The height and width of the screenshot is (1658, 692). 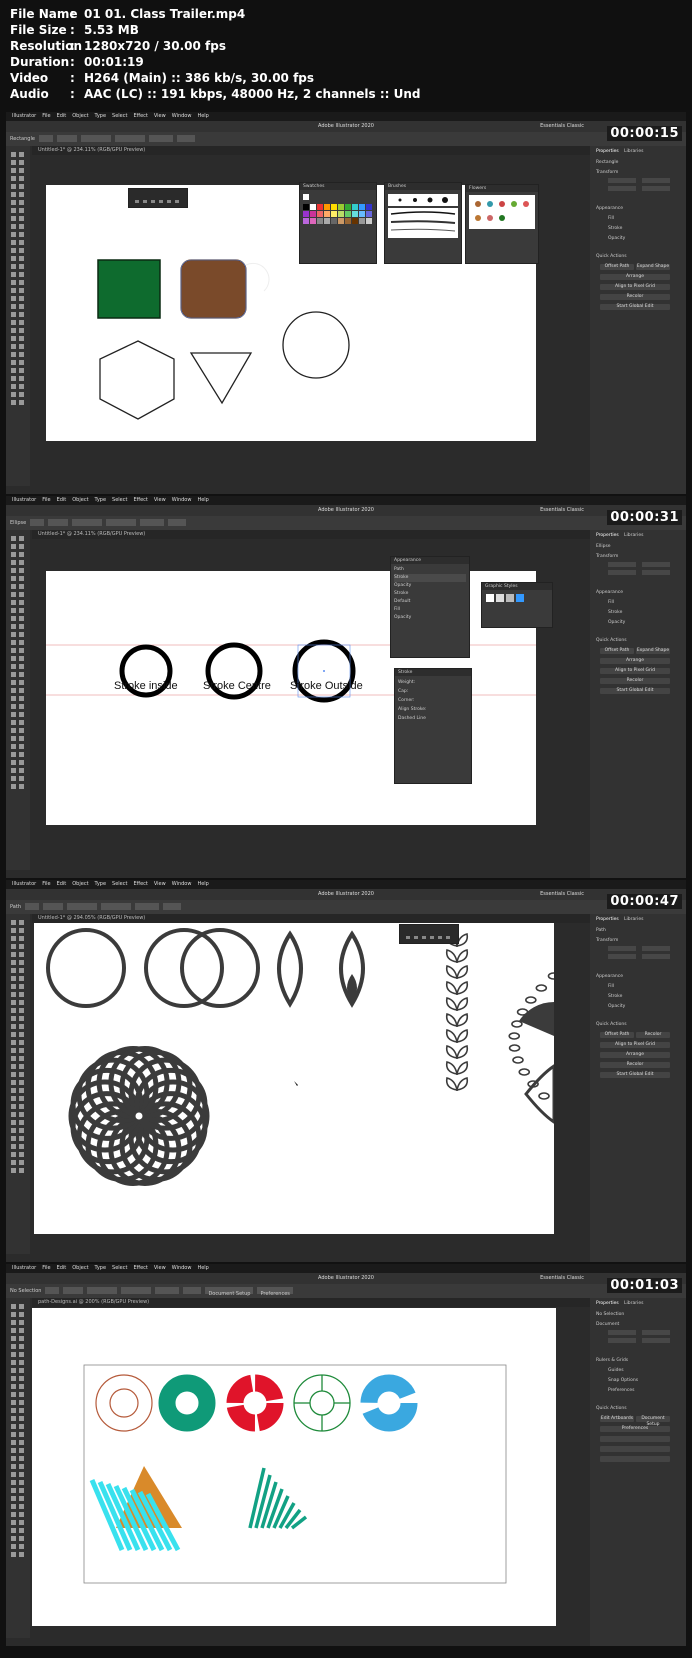 What do you see at coordinates (656, 180) in the screenshot?
I see `w-field` at bounding box center [656, 180].